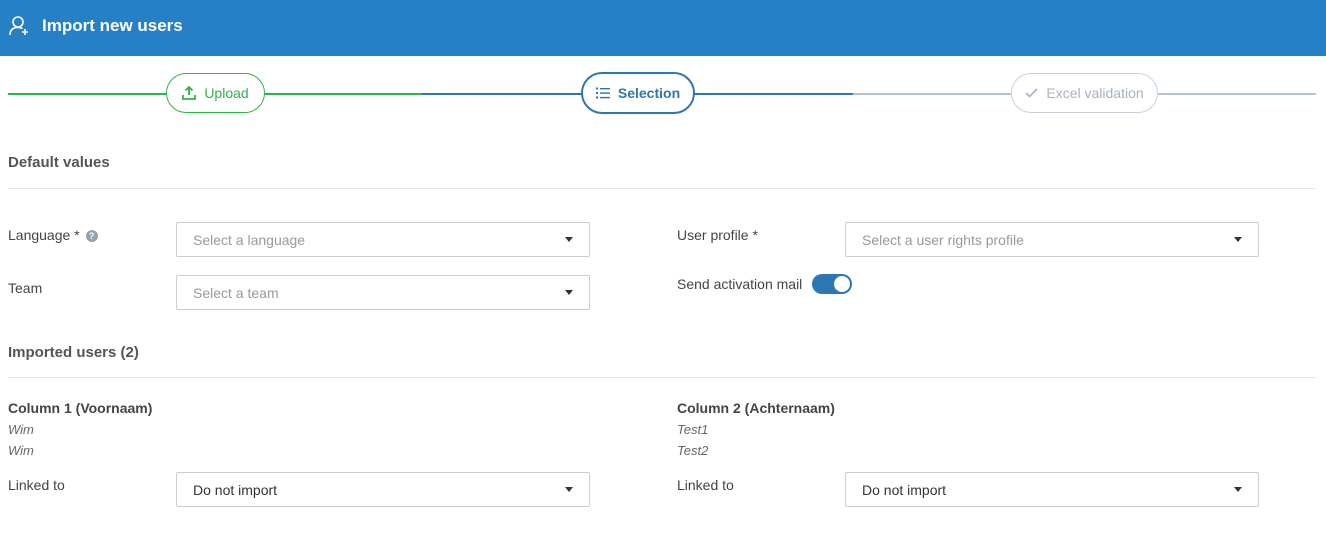 This screenshot has width=1326, height=537. I want to click on column-2-value: Test2, so click(693, 450).